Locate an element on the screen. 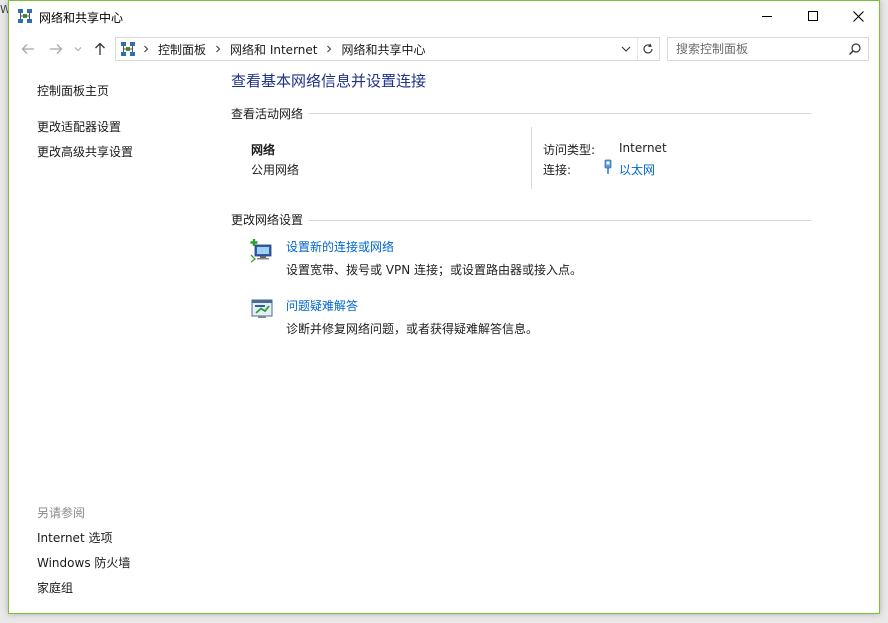 The image size is (888, 623). breadcrumb: 控制面板 网络和 Internet 网络和共享中心 is located at coordinates (284, 49).